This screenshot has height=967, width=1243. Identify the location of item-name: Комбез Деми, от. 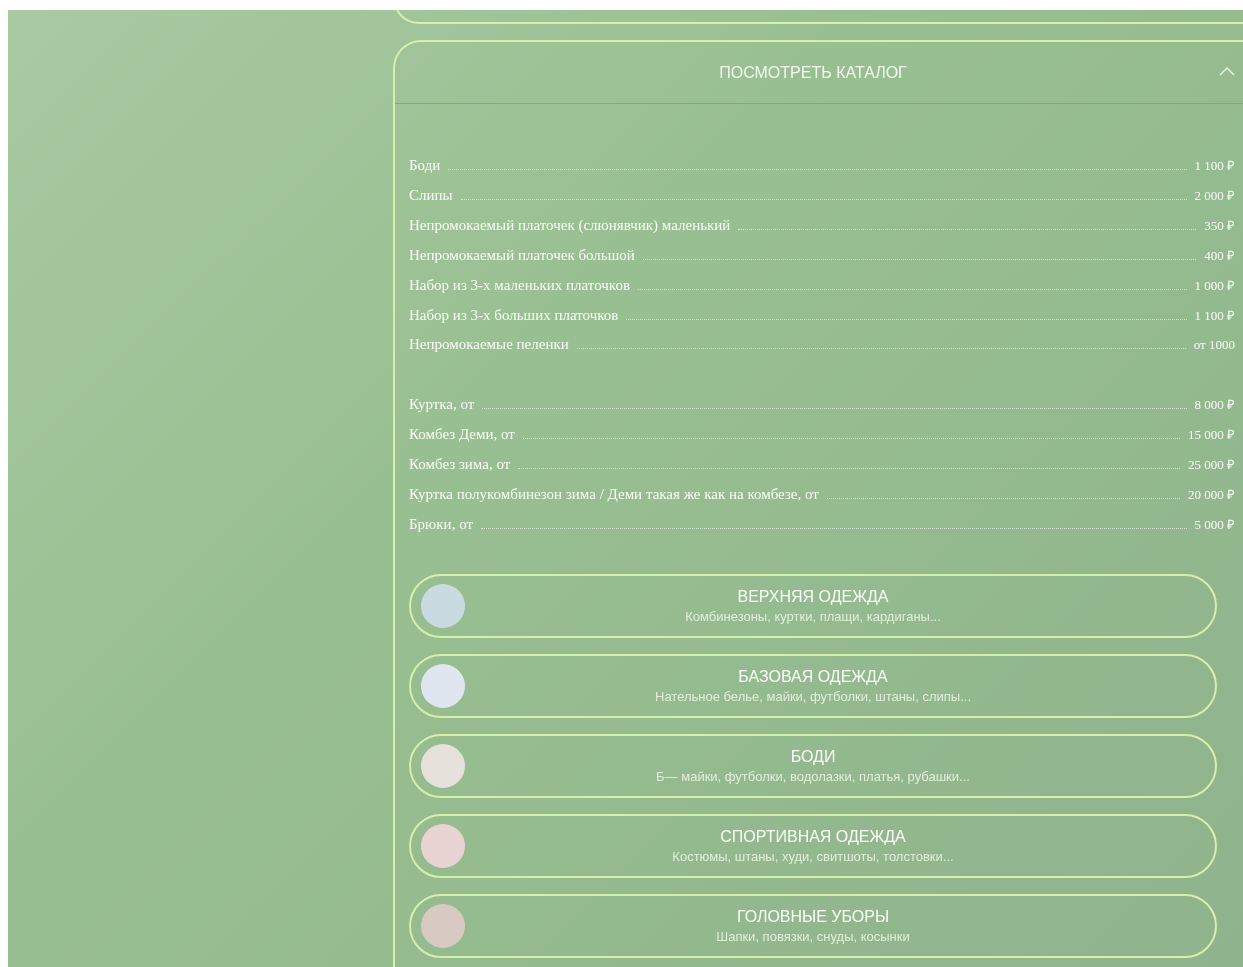
(462, 434).